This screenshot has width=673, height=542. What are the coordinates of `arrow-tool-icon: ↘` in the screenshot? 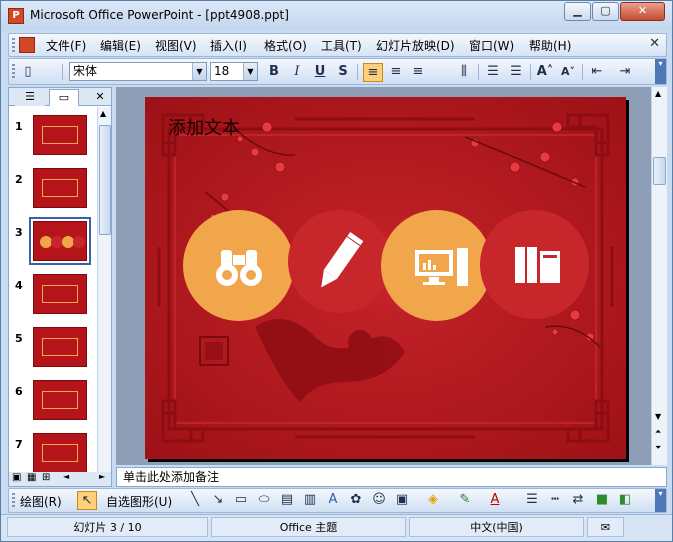 It's located at (218, 500).